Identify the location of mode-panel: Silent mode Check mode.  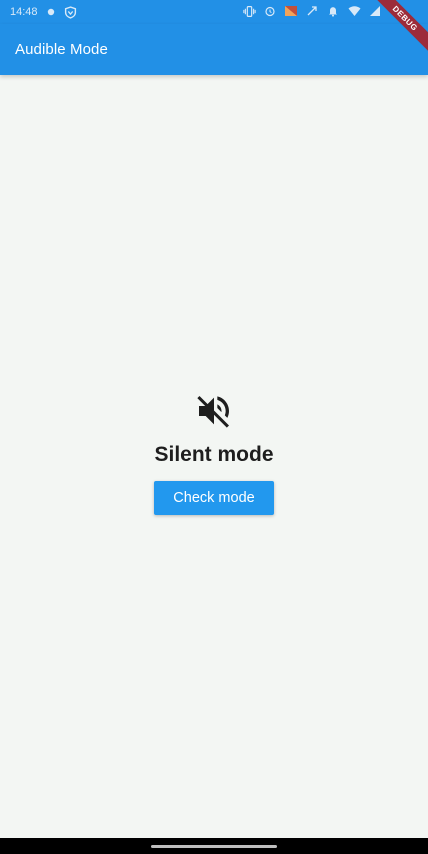
(214, 453).